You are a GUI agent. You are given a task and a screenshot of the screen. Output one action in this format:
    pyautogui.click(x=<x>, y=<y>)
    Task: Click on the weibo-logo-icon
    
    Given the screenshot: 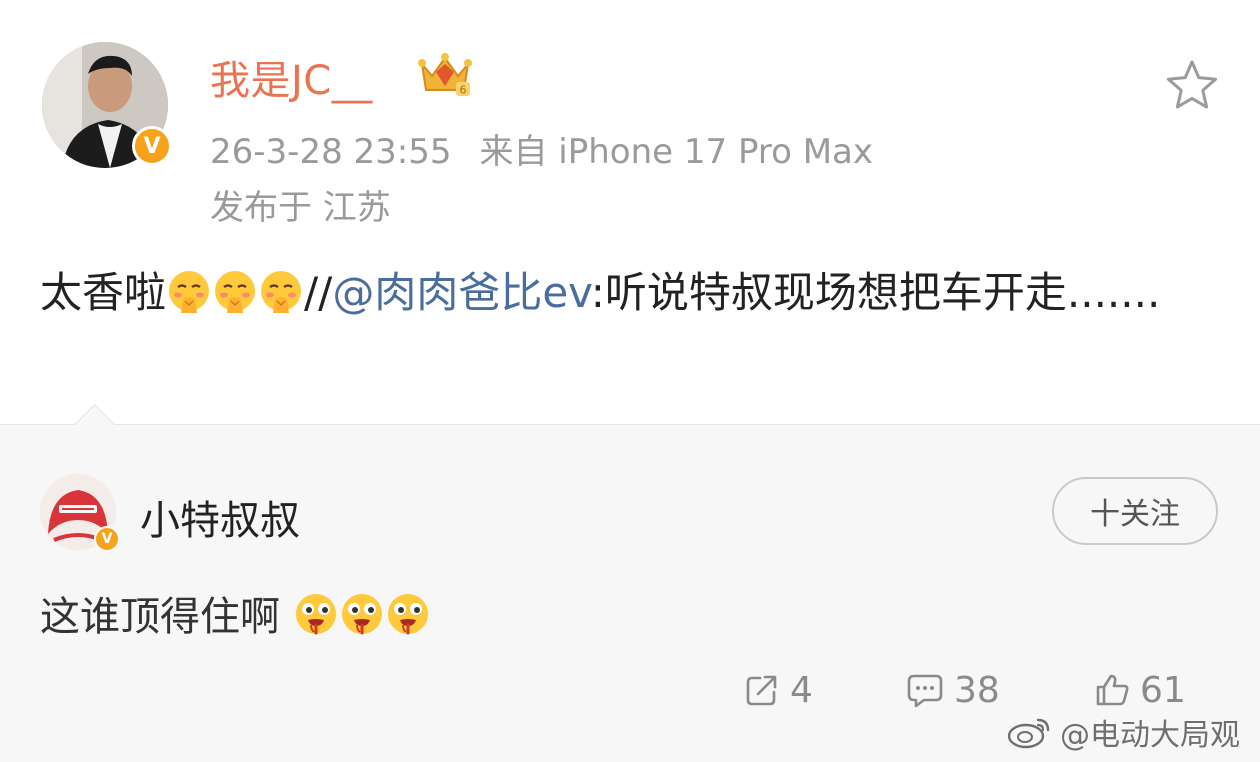 What is the action you would take?
    pyautogui.click(x=1028, y=733)
    